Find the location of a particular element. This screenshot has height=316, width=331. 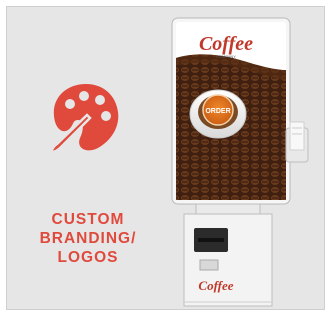

base-logo: Coffee is located at coordinates (215, 285).